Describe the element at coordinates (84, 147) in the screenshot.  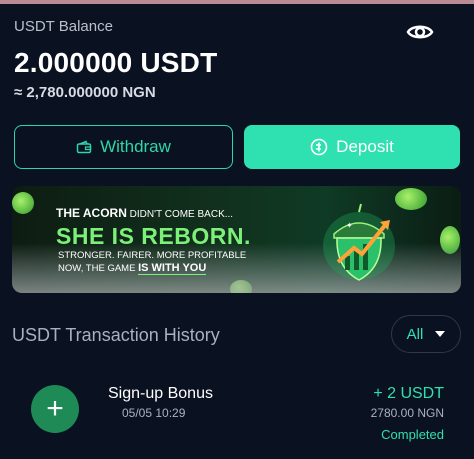
I see `wallet-icon` at that location.